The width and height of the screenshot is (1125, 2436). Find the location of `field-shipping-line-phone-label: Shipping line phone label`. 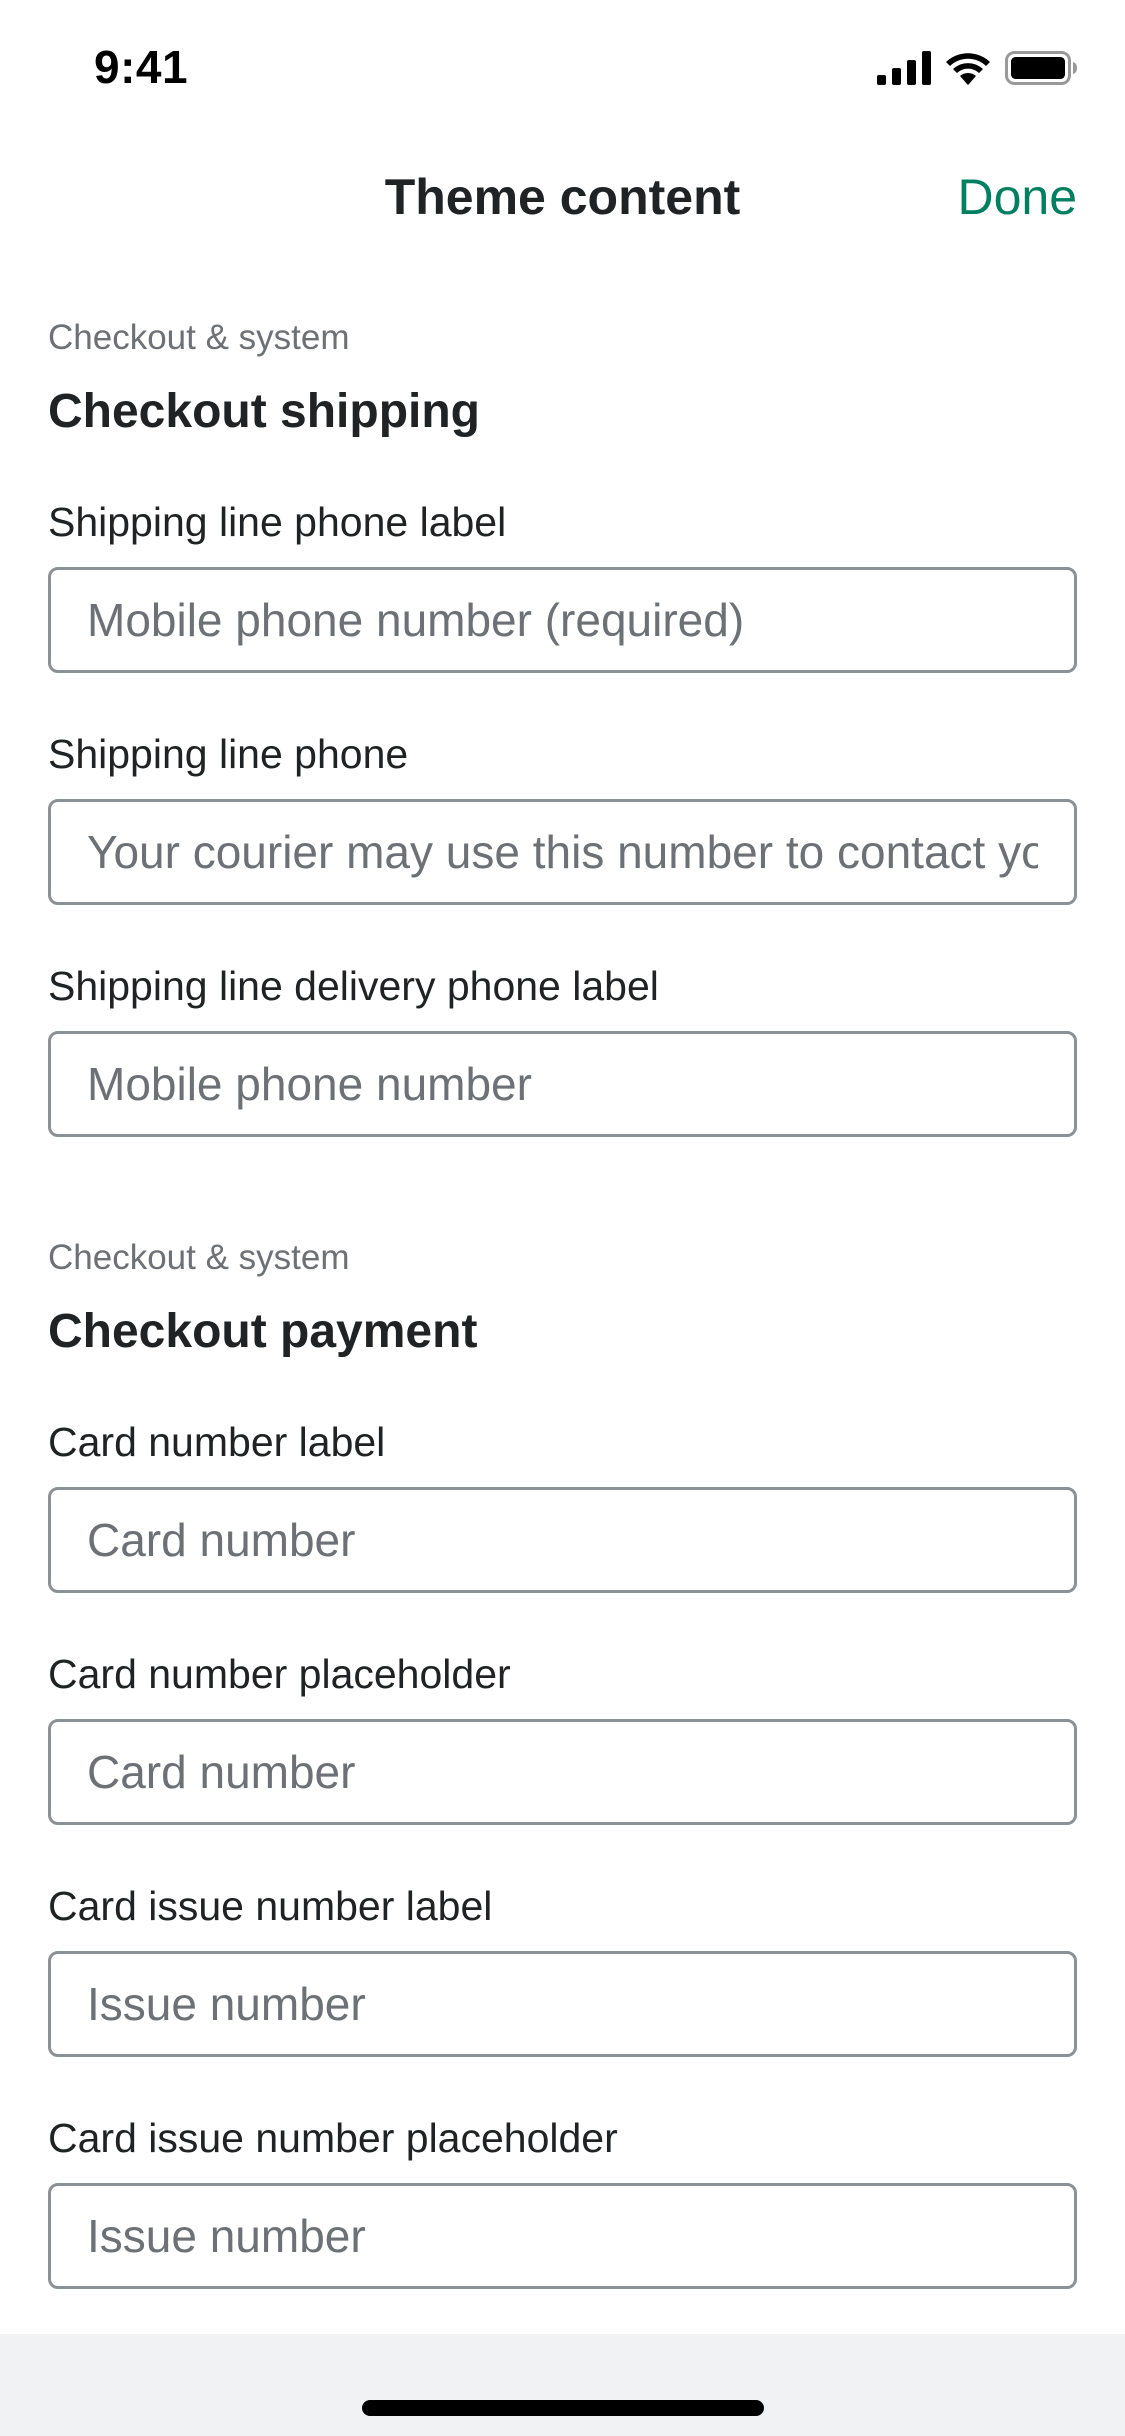

field-shipping-line-phone-label: Shipping line phone label is located at coordinates (562, 585).